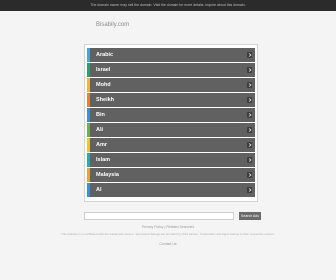 Image resolution: width=336 pixels, height=280 pixels. What do you see at coordinates (168, 227) in the screenshot?
I see `privacy-links: Privacy Policy | Related Searches` at bounding box center [168, 227].